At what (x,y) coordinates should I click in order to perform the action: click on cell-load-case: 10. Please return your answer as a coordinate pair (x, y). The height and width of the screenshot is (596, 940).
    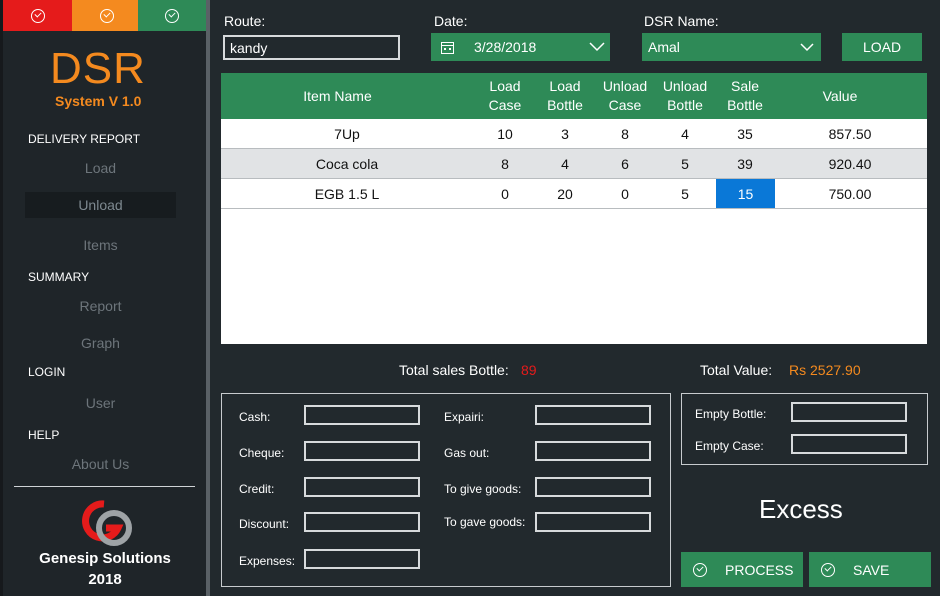
    Looking at the image, I should click on (505, 133).